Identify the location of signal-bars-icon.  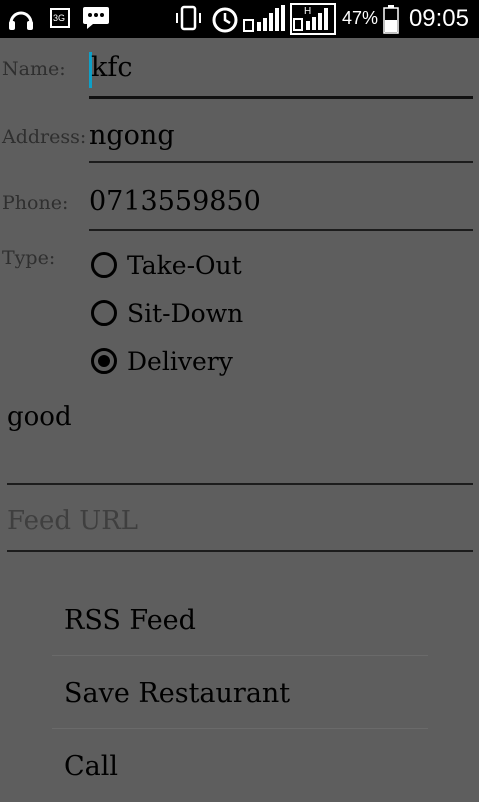
(264, 18).